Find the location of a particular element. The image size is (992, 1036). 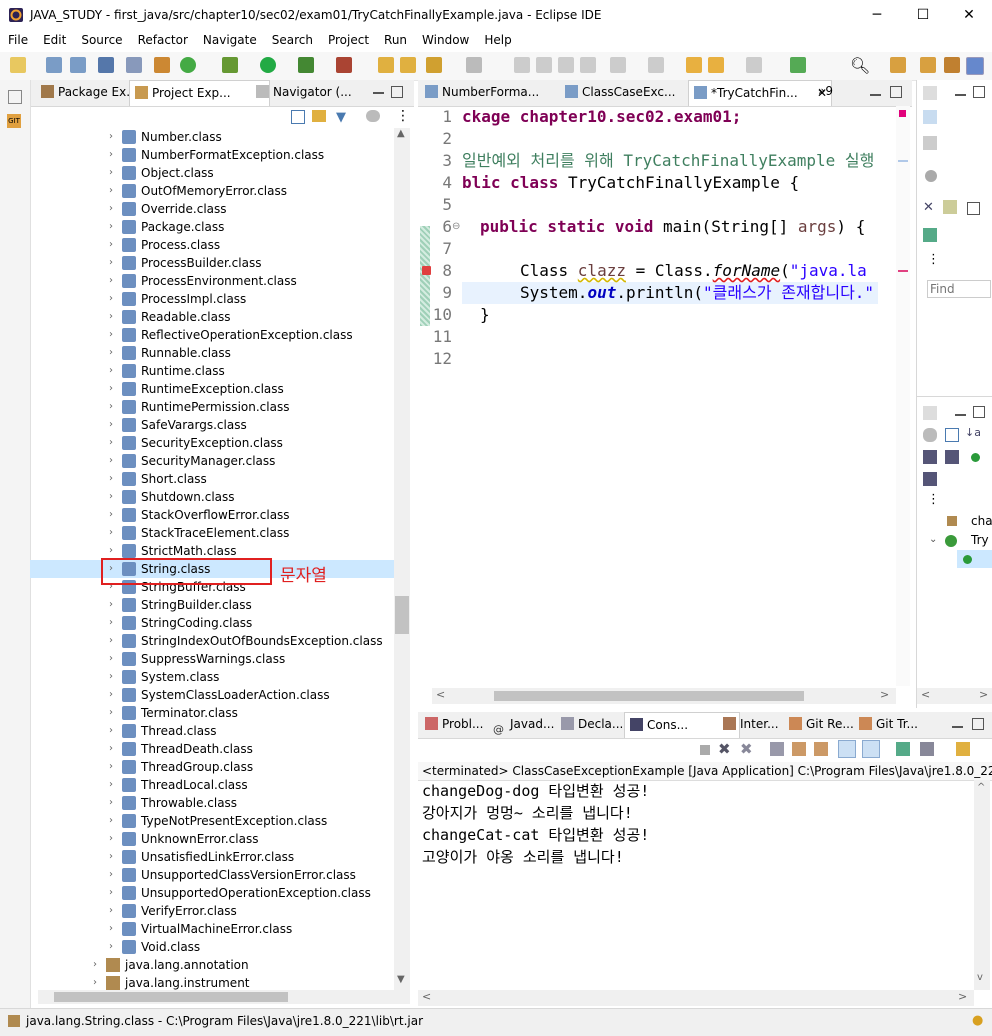

back-icon is located at coordinates (694, 65).